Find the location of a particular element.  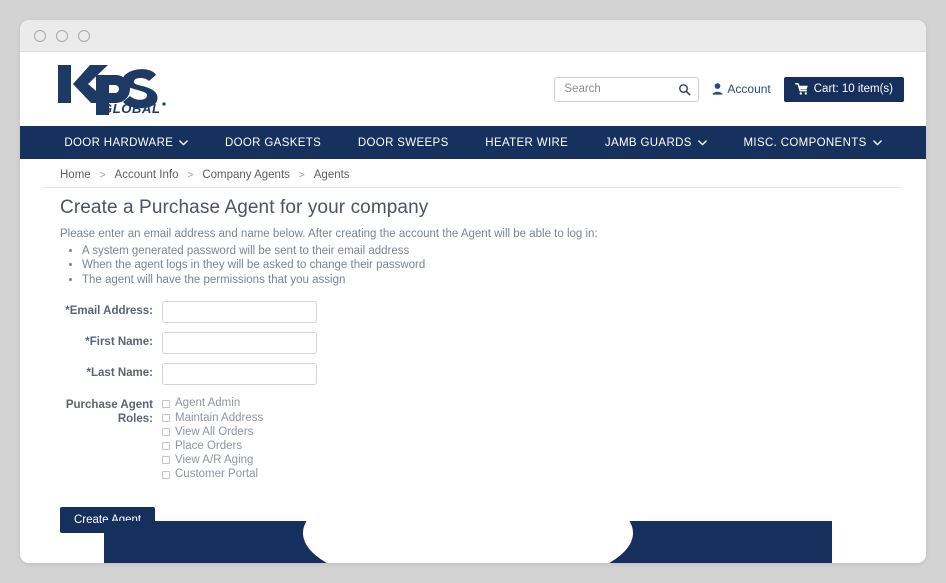

role-checkbox-customer-portal: Customer Portal is located at coordinates (212, 475).